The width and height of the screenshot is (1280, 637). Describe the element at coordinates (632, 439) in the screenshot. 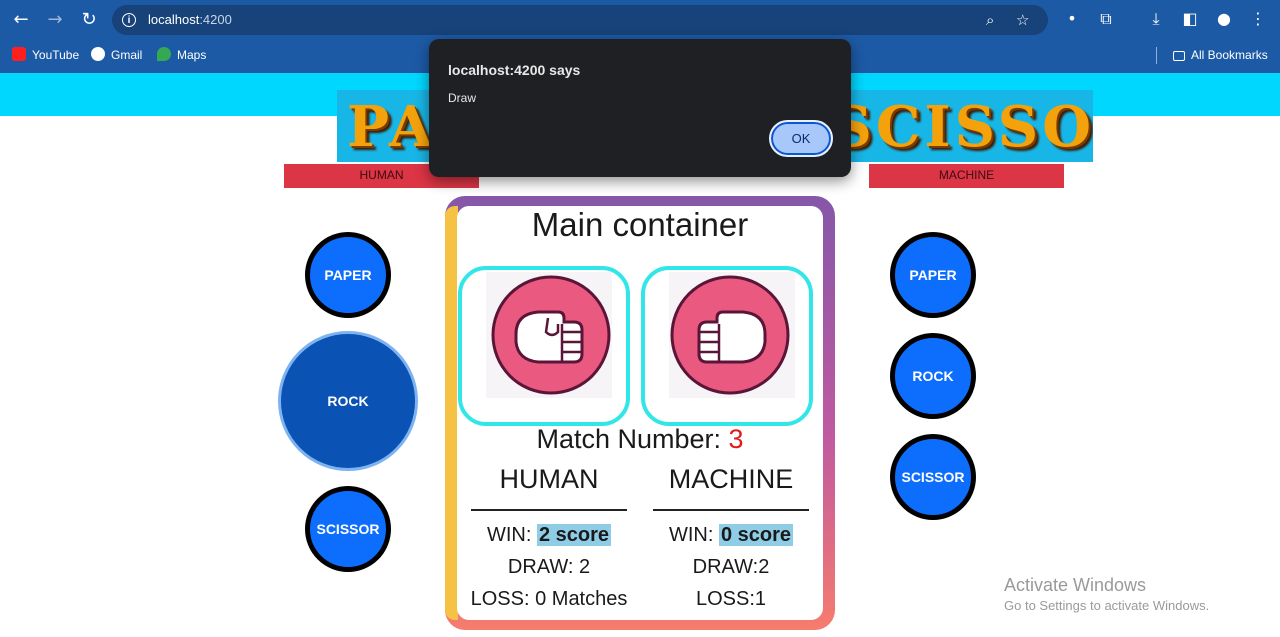

I see `match-number-label: Match Number:` at that location.